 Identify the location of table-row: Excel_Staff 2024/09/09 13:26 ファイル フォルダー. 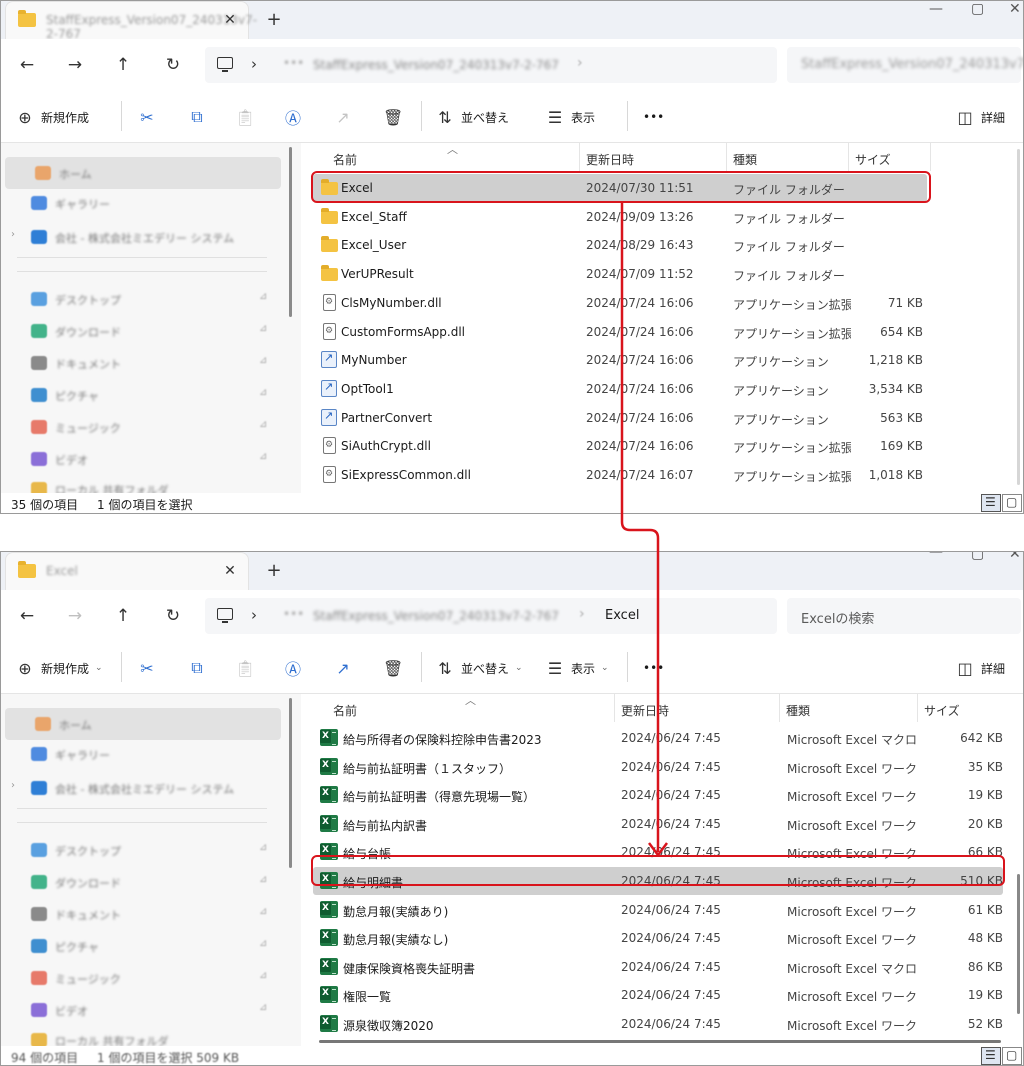
(620, 217).